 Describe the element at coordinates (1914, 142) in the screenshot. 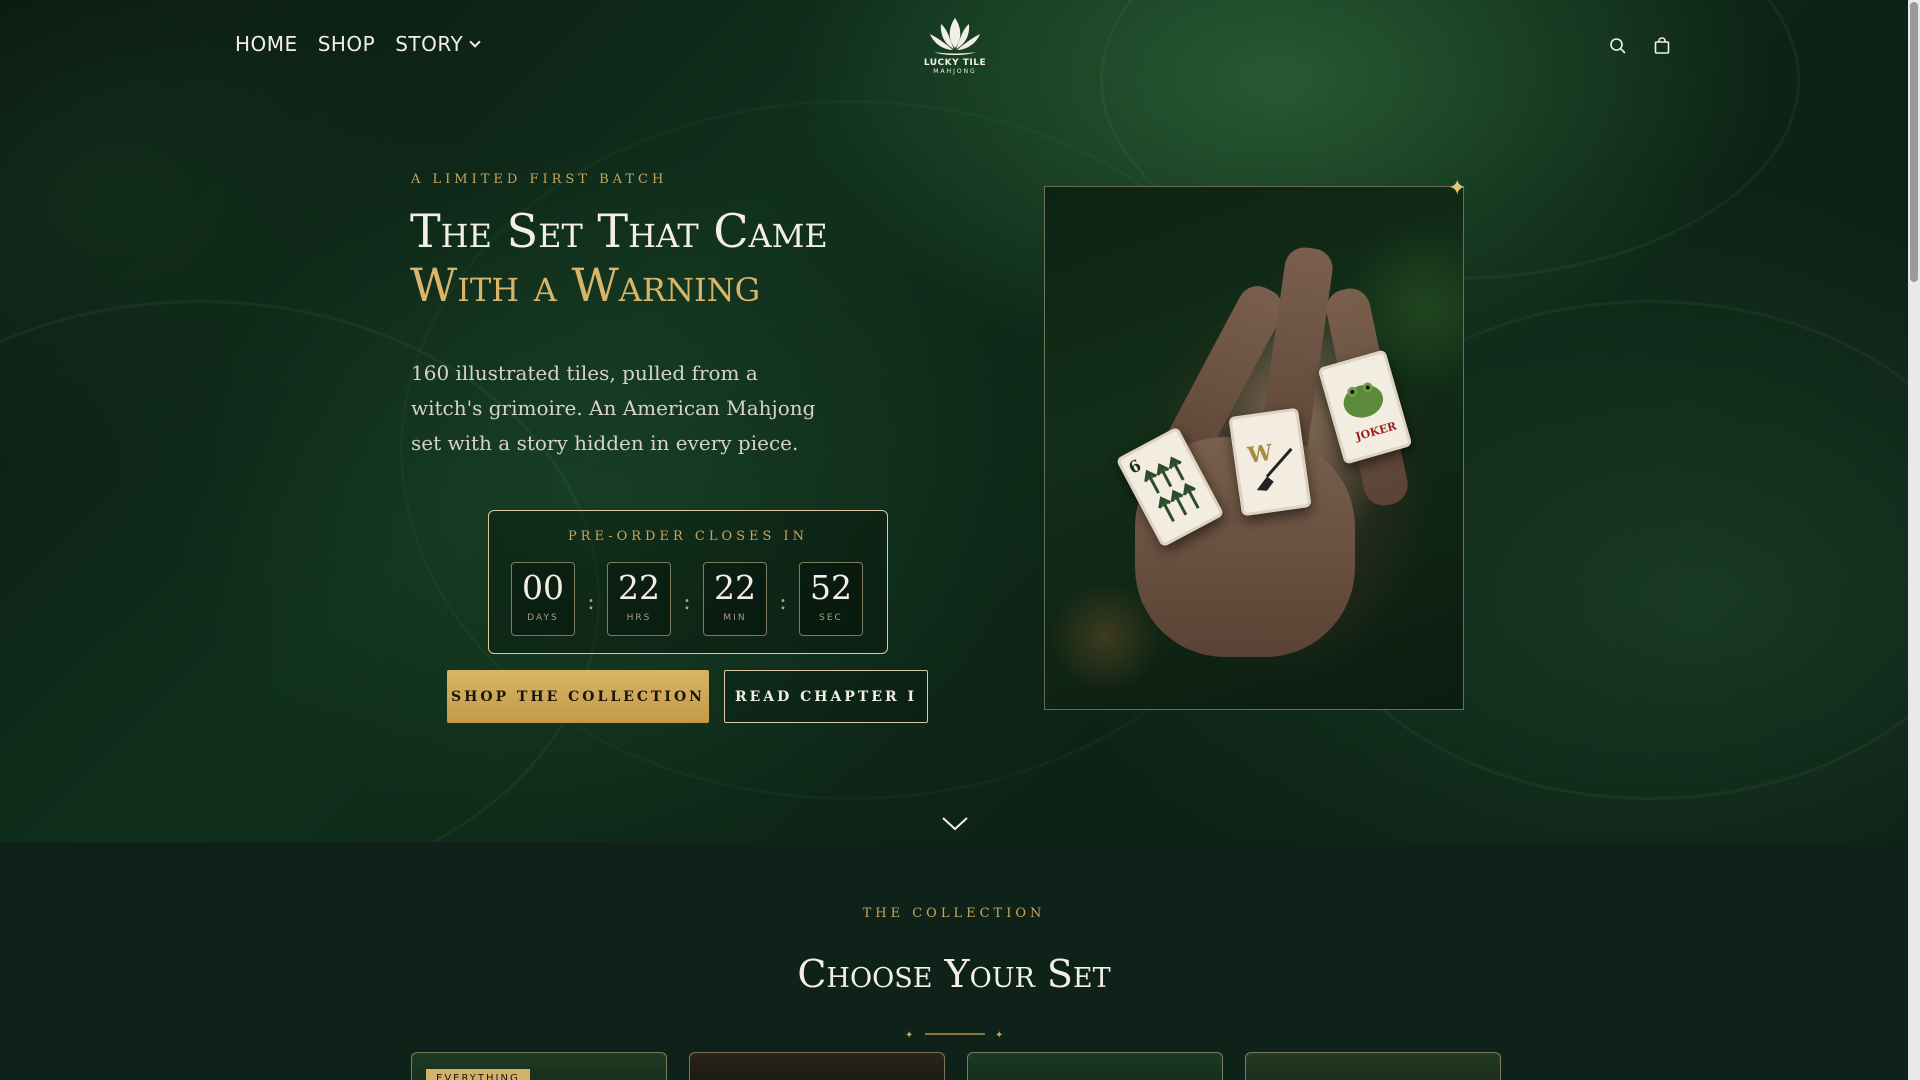

I see `scrollbar-thumb` at that location.